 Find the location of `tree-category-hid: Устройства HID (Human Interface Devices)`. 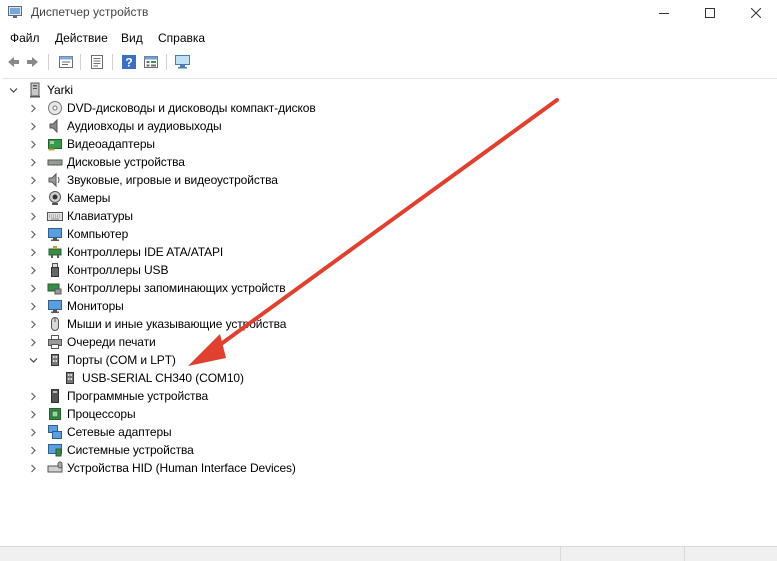

tree-category-hid: Устройства HID (Human Interface Devices) is located at coordinates (162, 468).